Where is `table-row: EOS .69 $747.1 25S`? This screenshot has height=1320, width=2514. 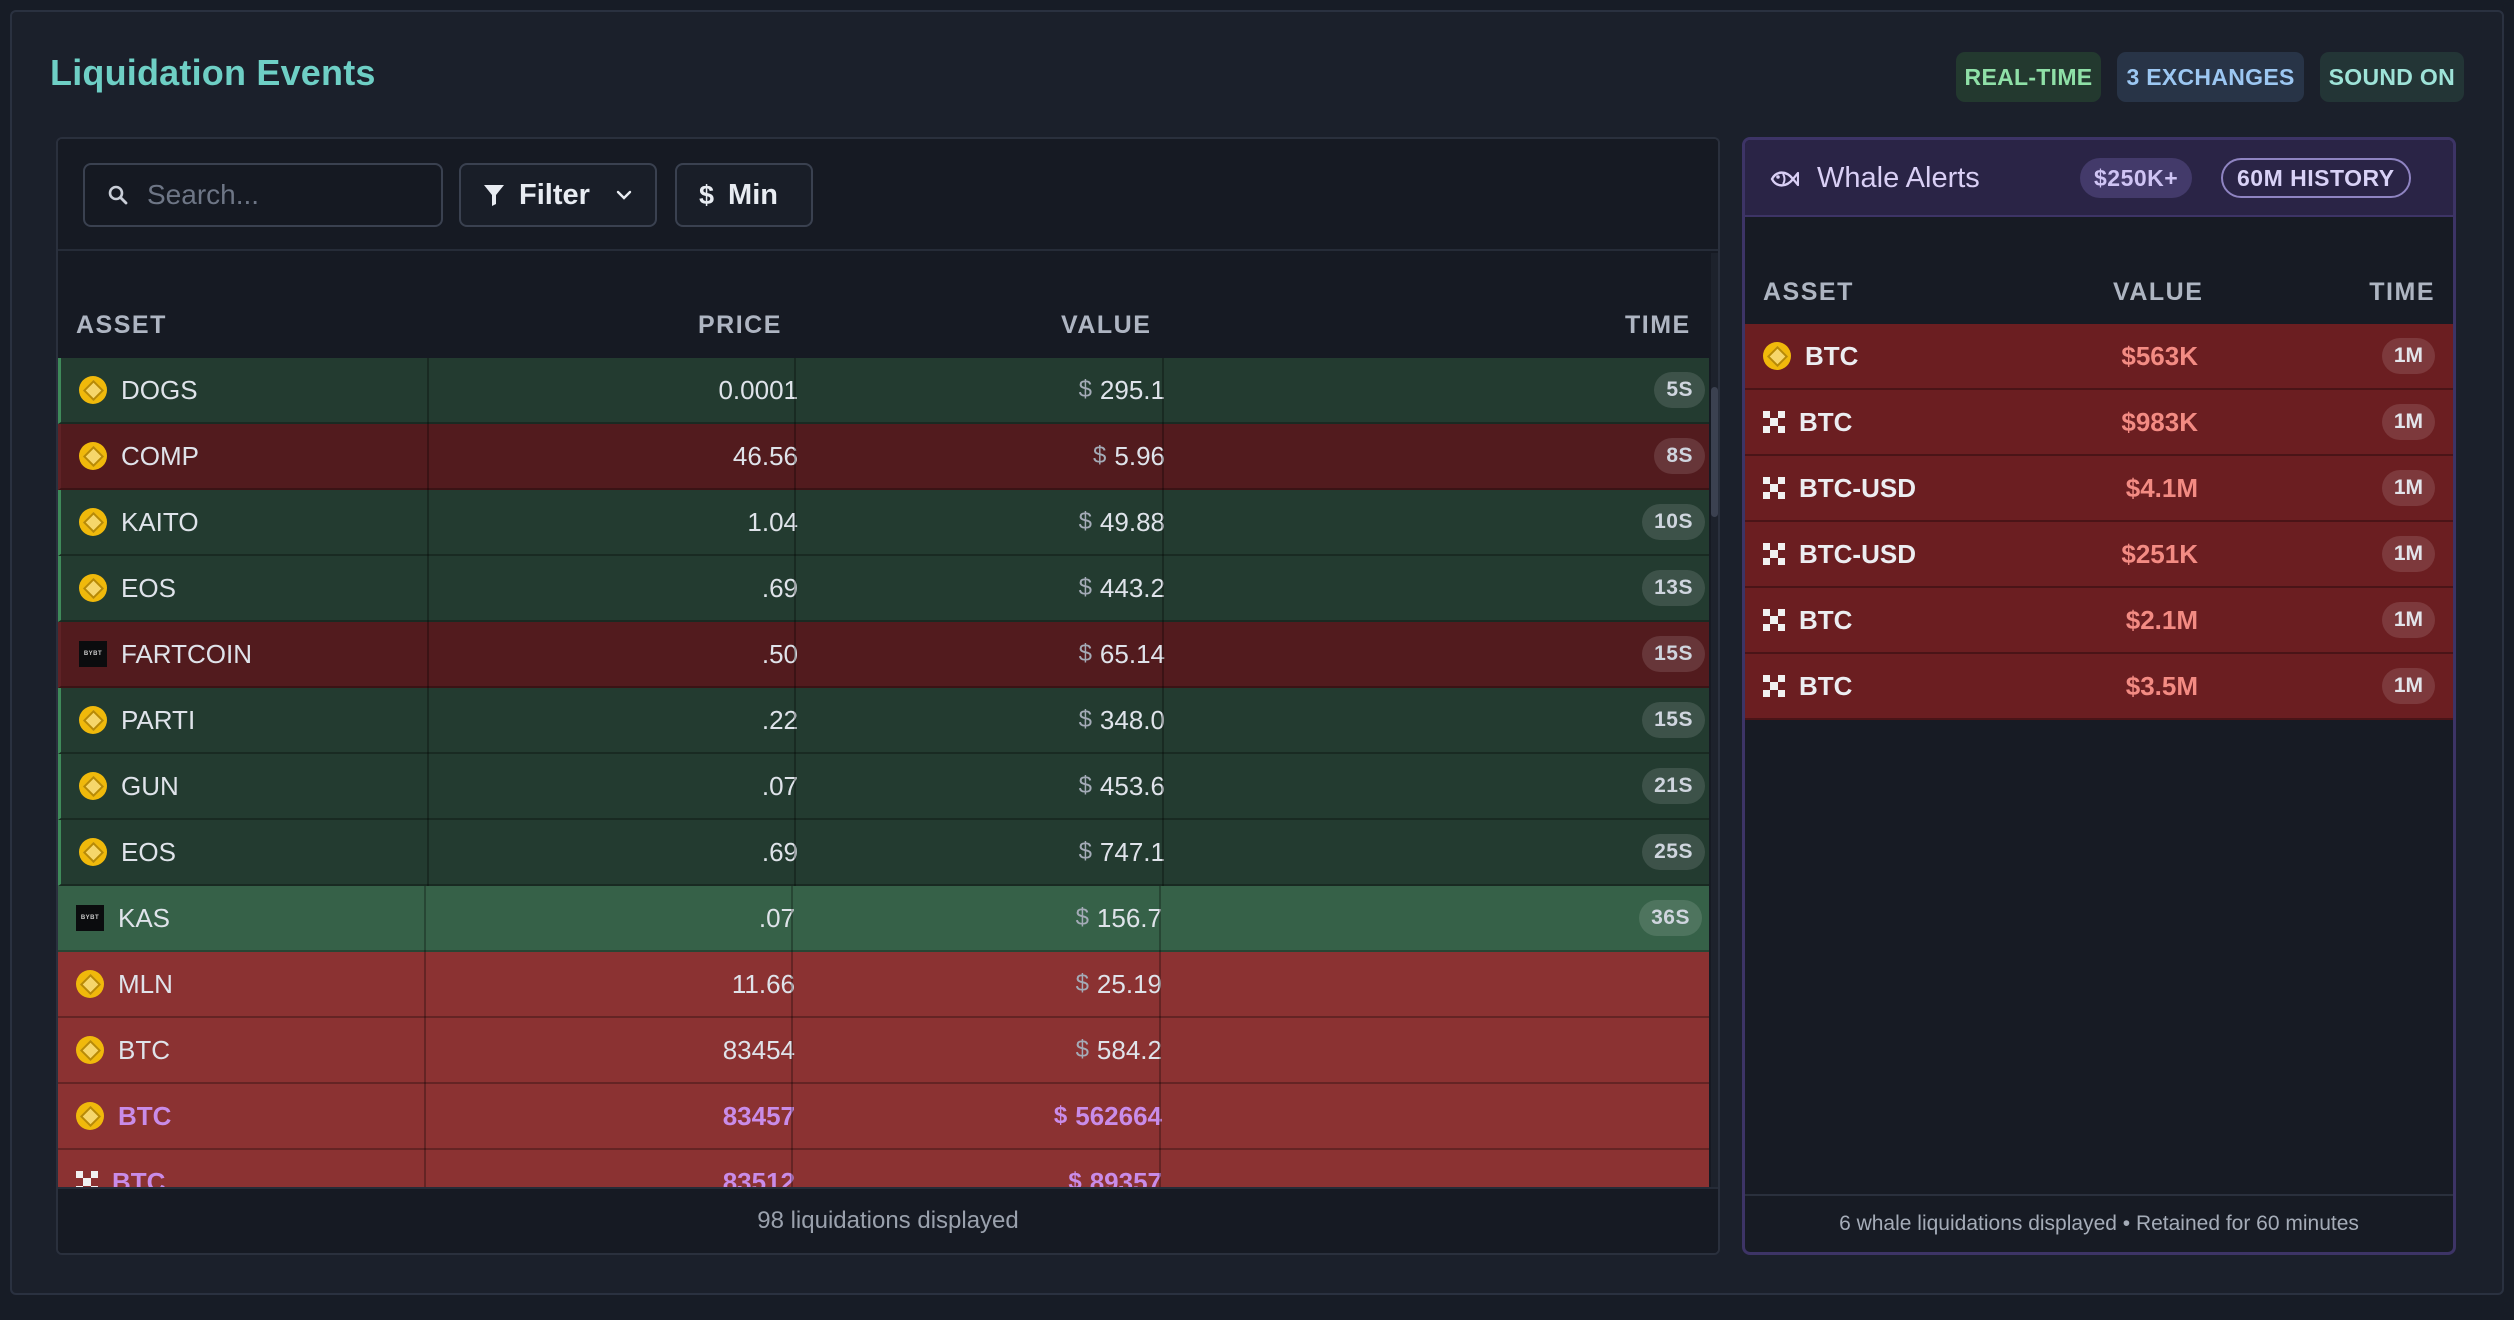 table-row: EOS .69 $747.1 25S is located at coordinates (883, 853).